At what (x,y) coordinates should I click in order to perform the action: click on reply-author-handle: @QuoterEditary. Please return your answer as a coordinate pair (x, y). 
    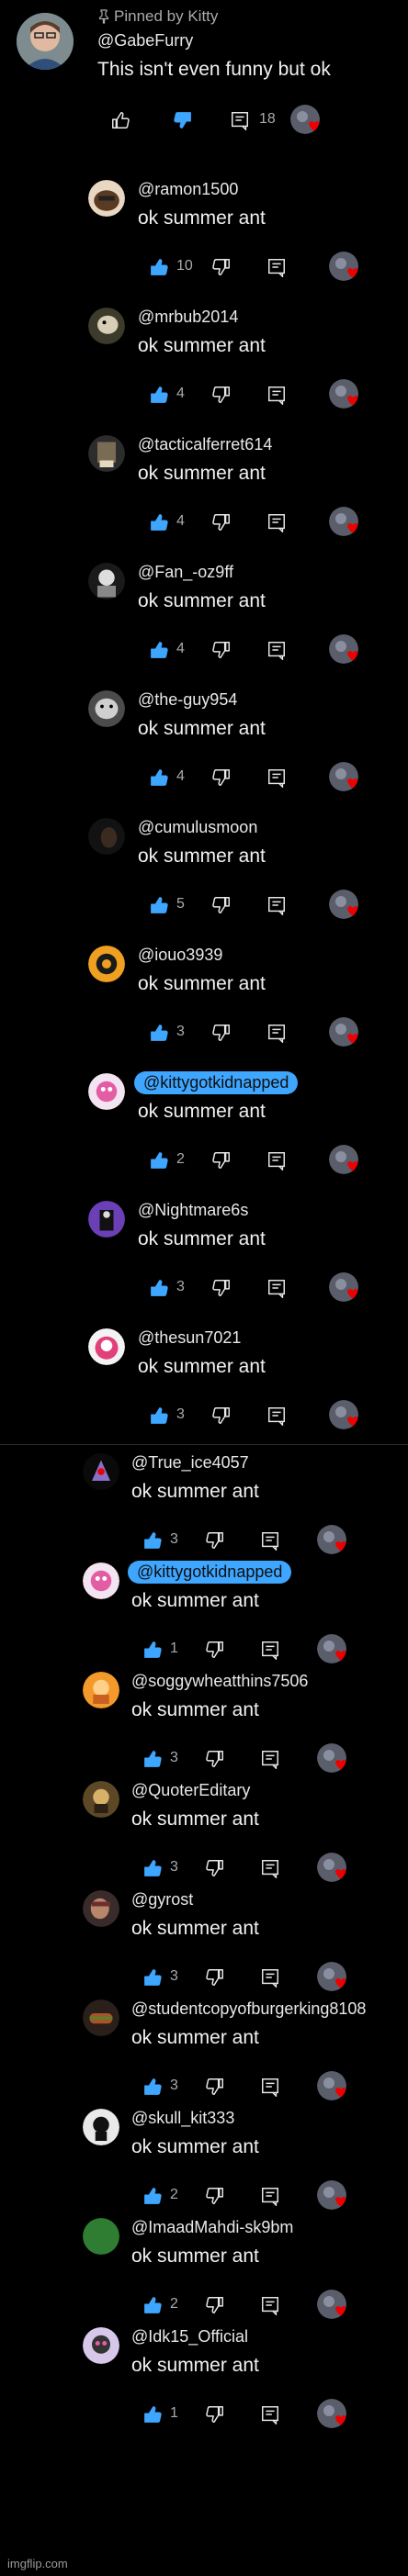
    Looking at the image, I should click on (190, 1790).